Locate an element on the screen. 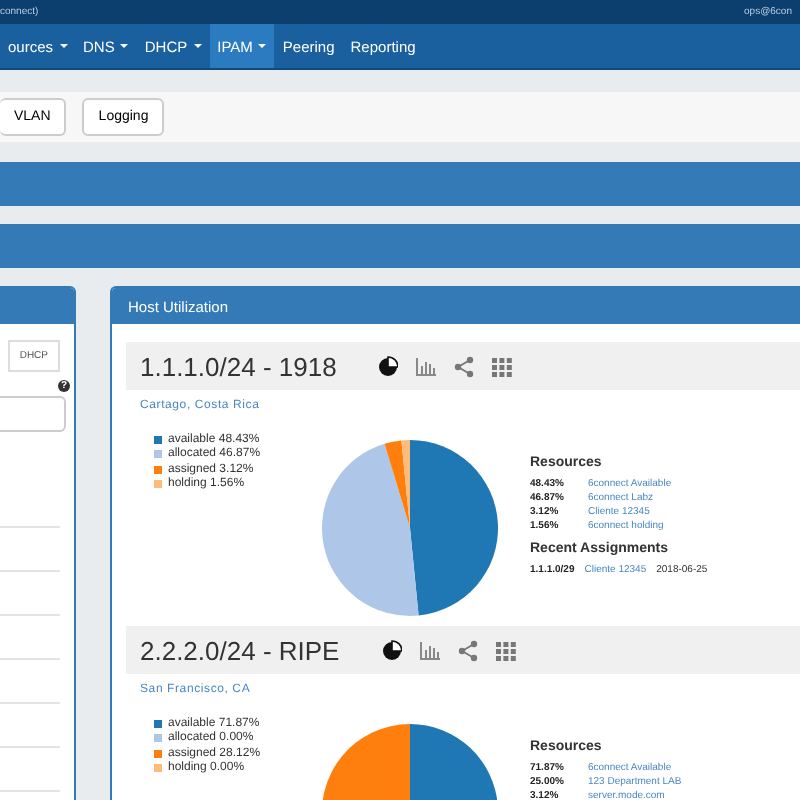 This screenshot has height=800, width=800. subnet-heading: 2.2.2.0/24 - RIPE is located at coordinates (240, 650).